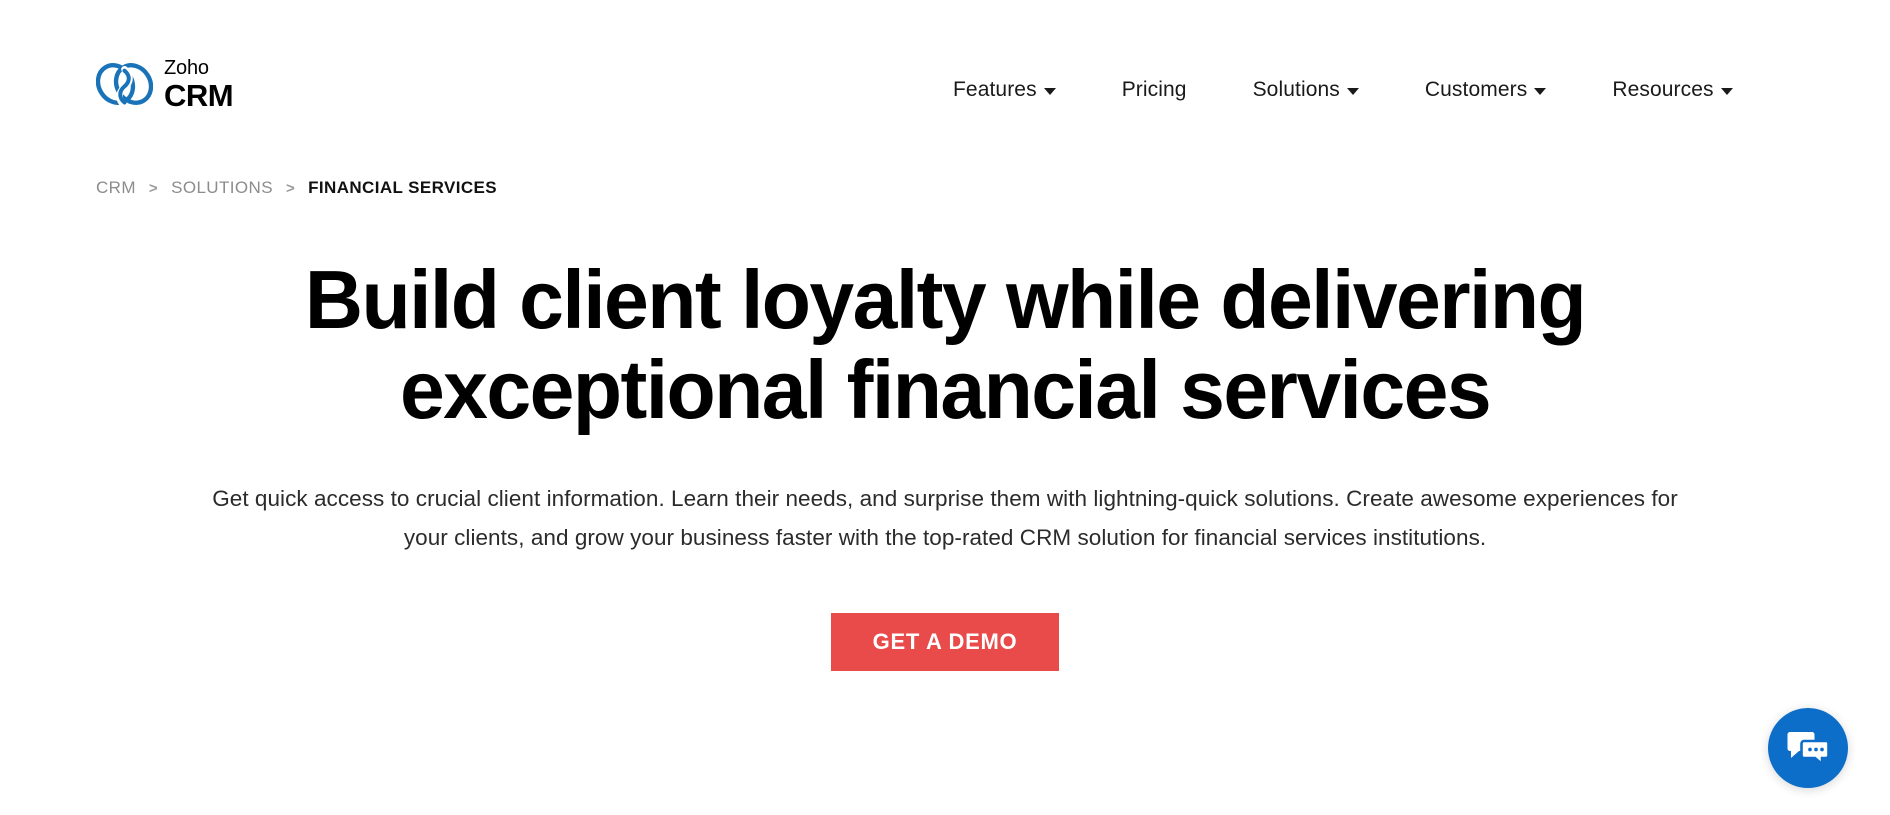 This screenshot has width=1890, height=815. Describe the element at coordinates (1476, 89) in the screenshot. I see `nav-item-label: Customers` at that location.